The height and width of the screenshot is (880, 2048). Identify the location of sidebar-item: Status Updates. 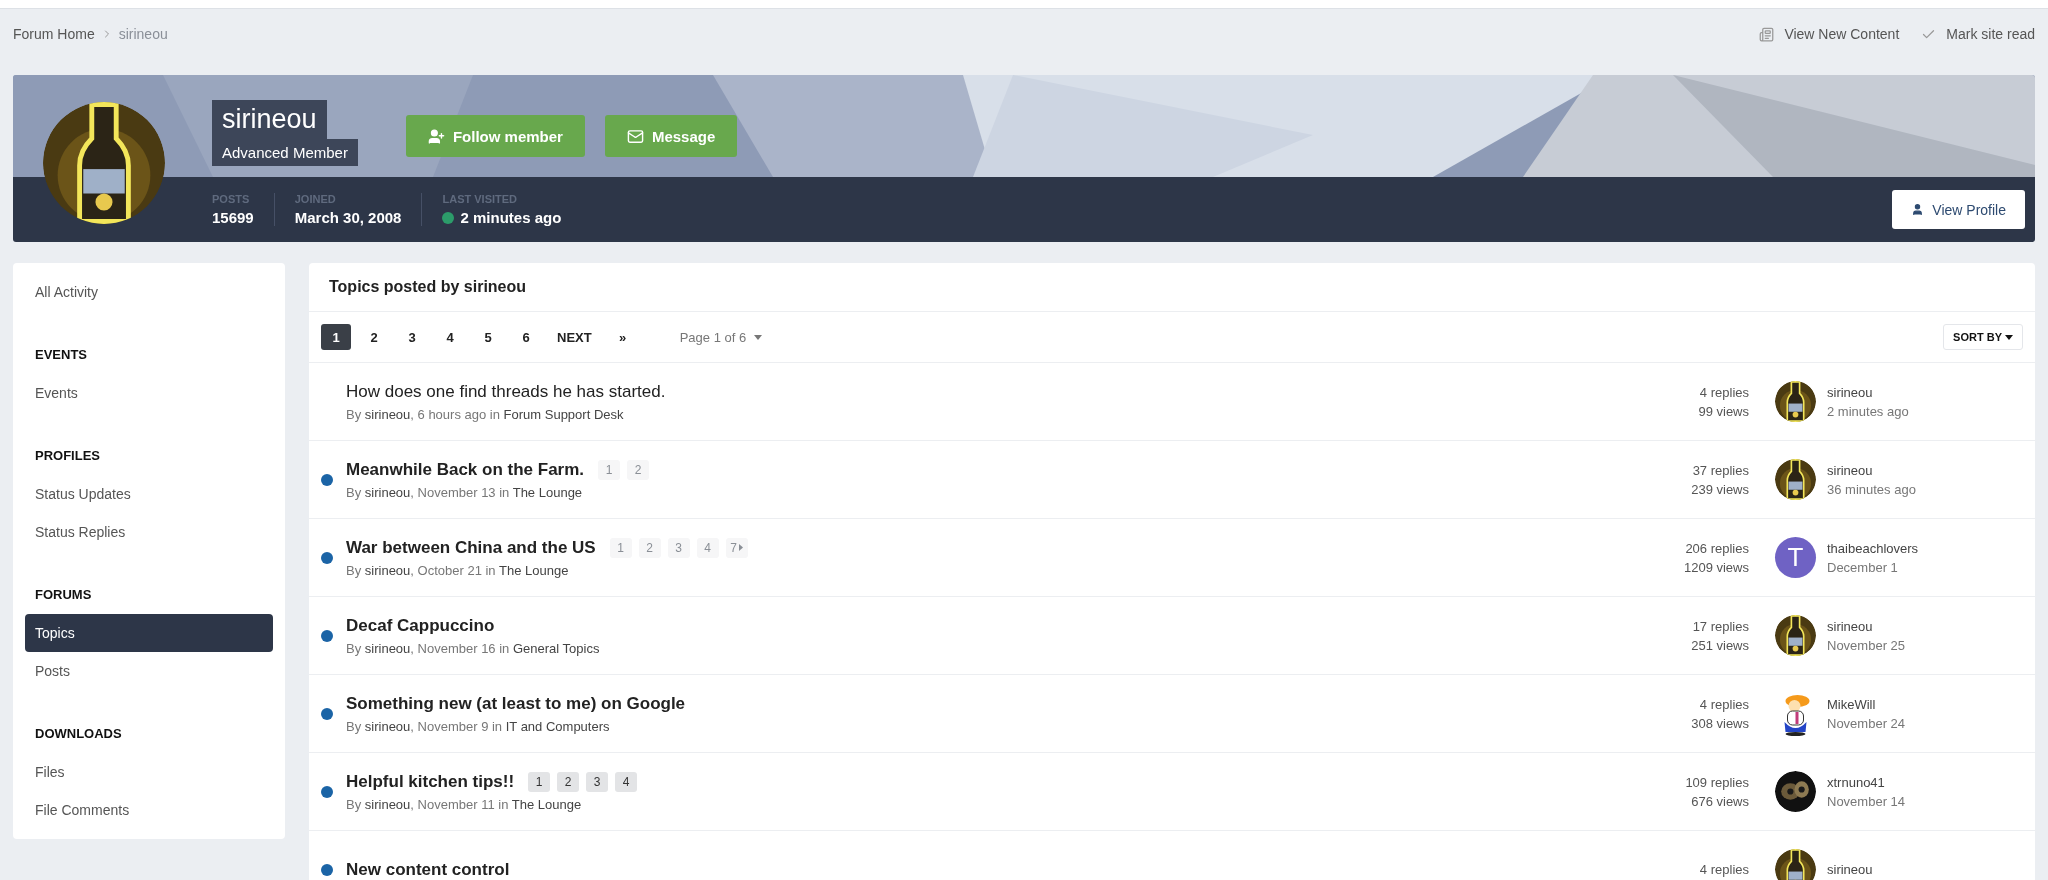
(149, 494).